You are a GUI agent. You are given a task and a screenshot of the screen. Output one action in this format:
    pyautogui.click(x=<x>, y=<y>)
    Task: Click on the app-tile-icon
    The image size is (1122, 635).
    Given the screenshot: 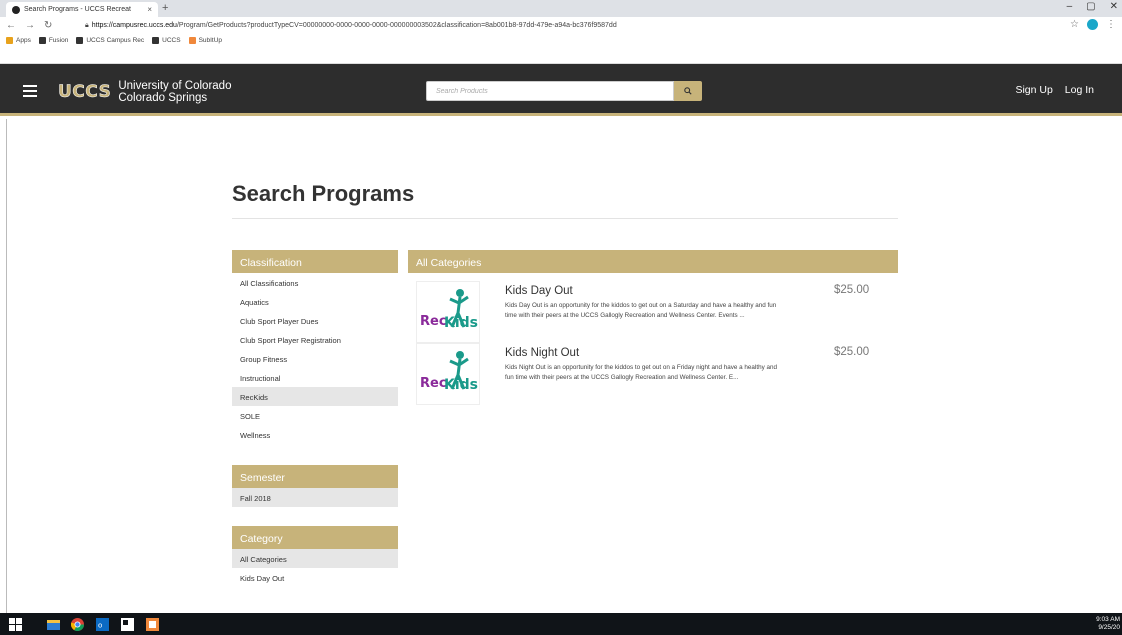 What is the action you would take?
    pyautogui.click(x=127, y=624)
    